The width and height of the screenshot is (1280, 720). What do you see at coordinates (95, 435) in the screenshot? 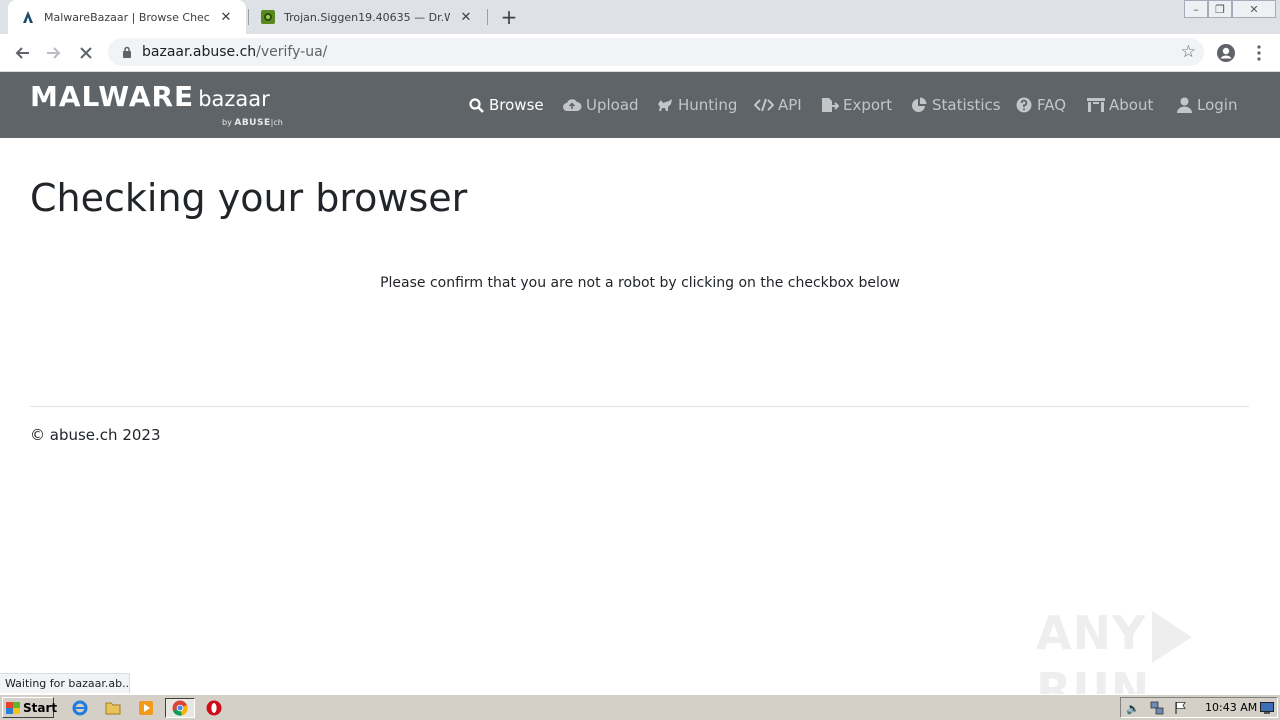
I see `footer-copyright: © abuse.ch 2023` at bounding box center [95, 435].